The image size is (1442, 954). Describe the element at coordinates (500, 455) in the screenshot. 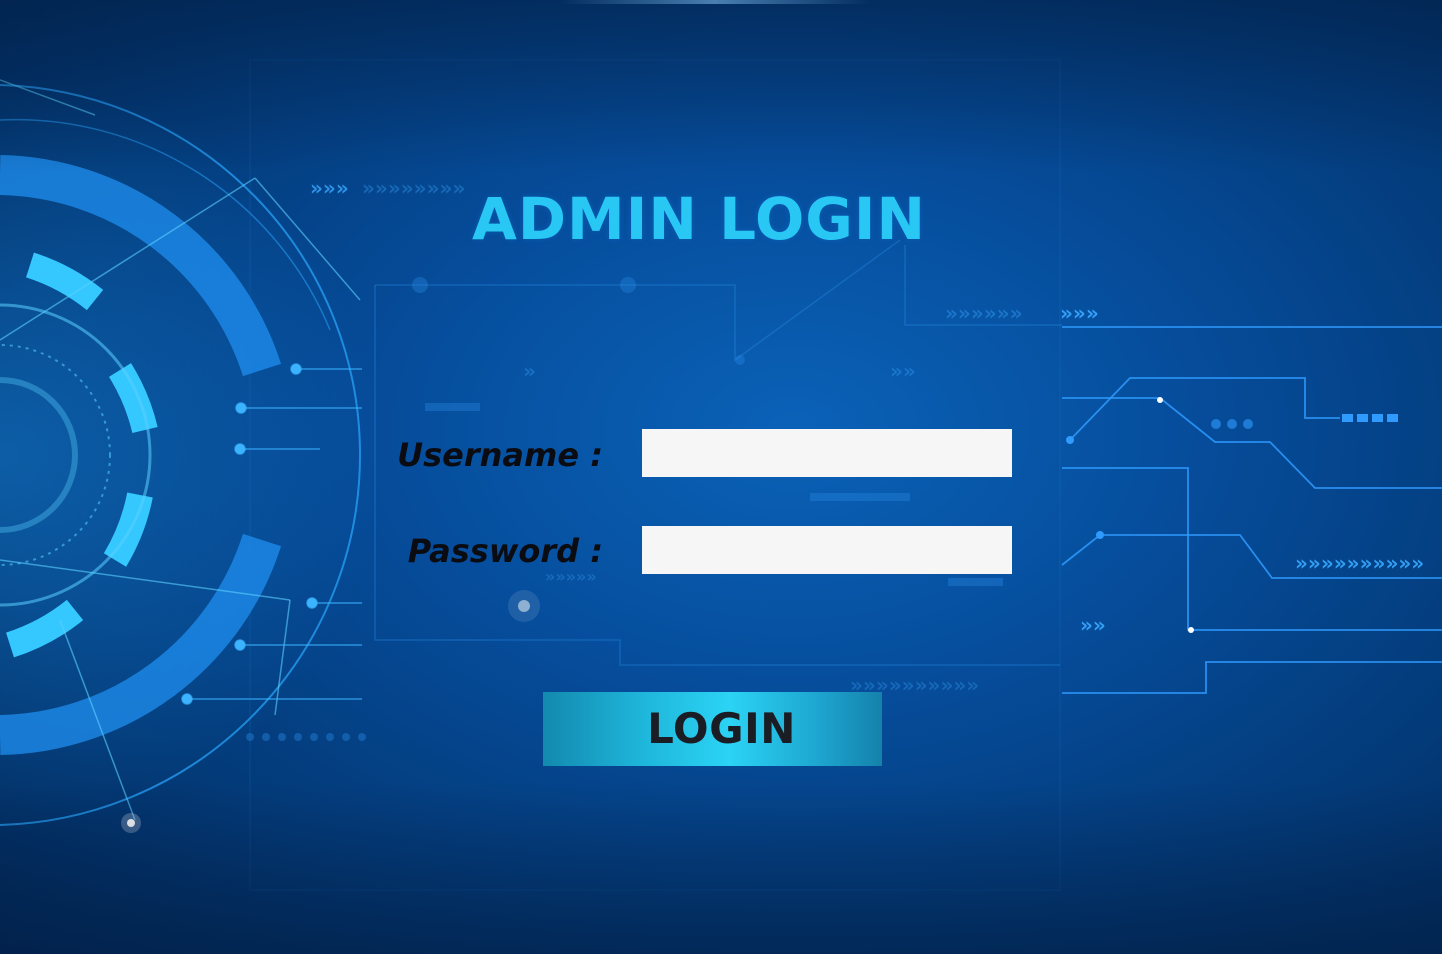

I see `username-label: Username :` at that location.